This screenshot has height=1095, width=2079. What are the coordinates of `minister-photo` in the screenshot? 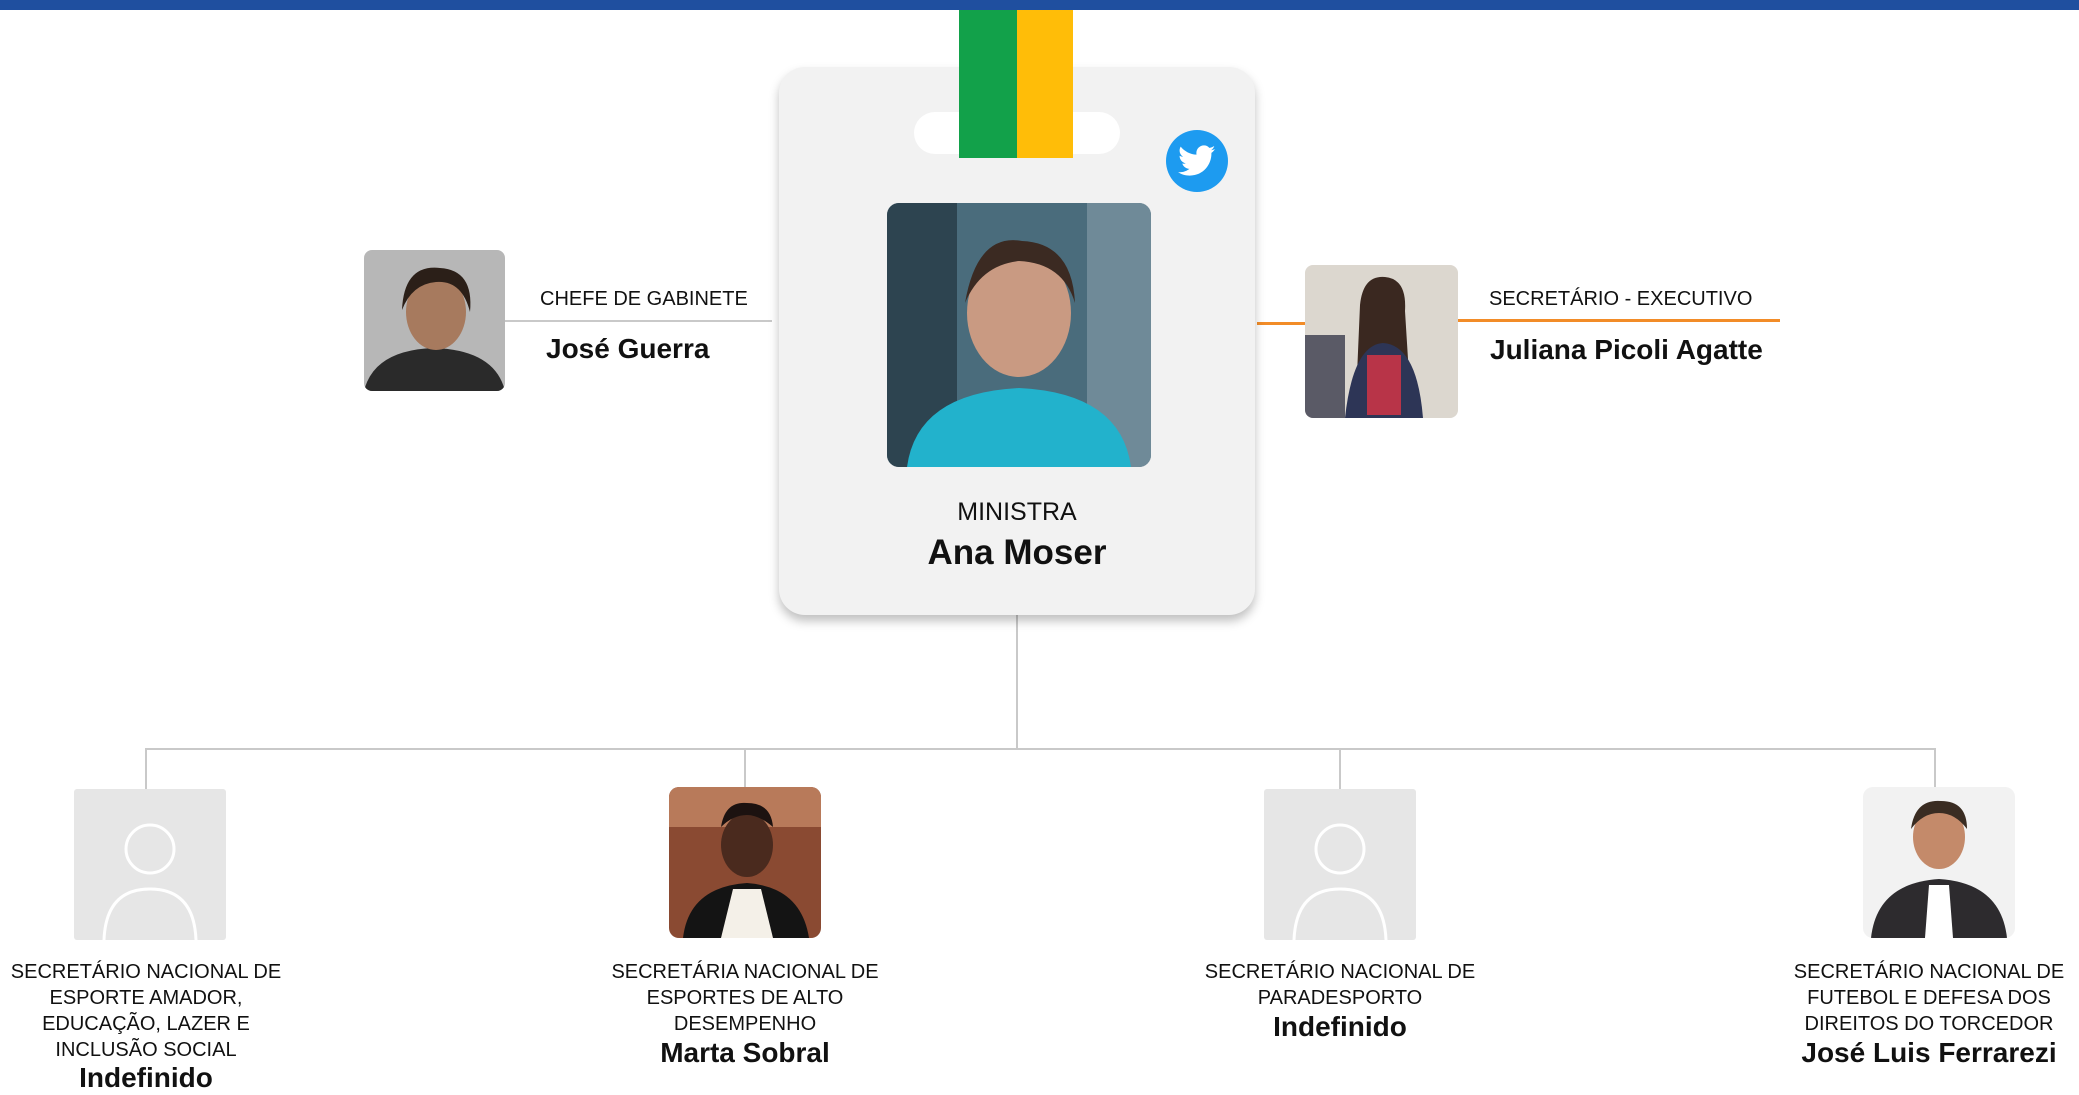 It's located at (1019, 335).